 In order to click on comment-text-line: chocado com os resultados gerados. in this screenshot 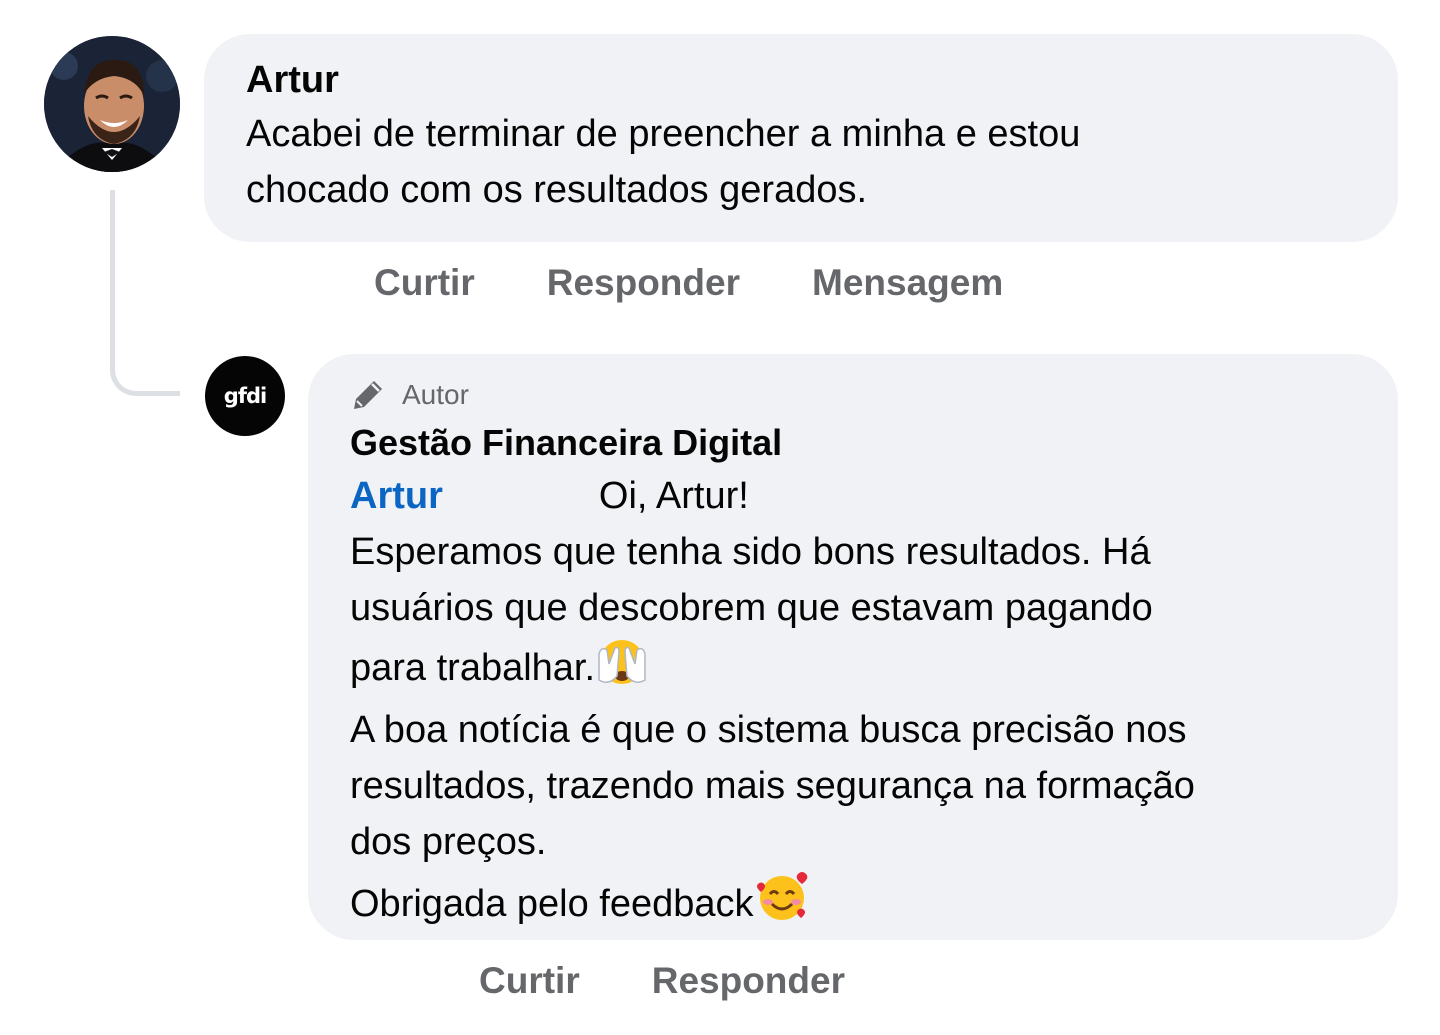, I will do `click(557, 190)`.